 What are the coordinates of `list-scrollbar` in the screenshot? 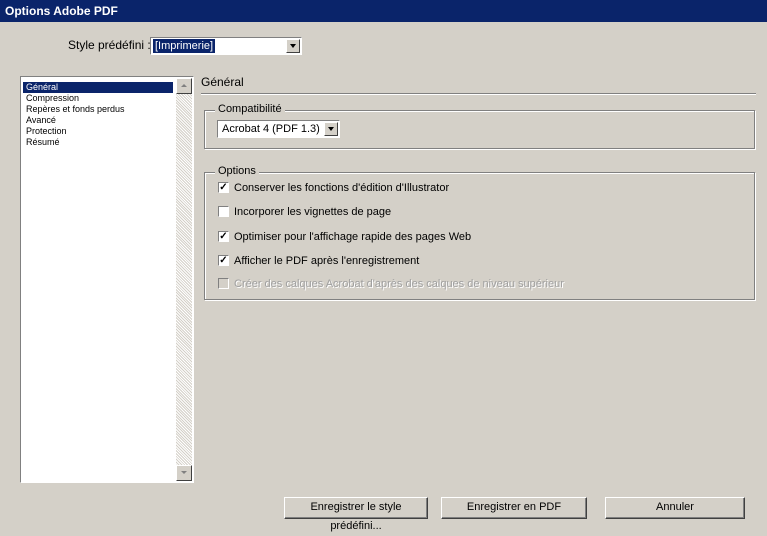 It's located at (184, 279).